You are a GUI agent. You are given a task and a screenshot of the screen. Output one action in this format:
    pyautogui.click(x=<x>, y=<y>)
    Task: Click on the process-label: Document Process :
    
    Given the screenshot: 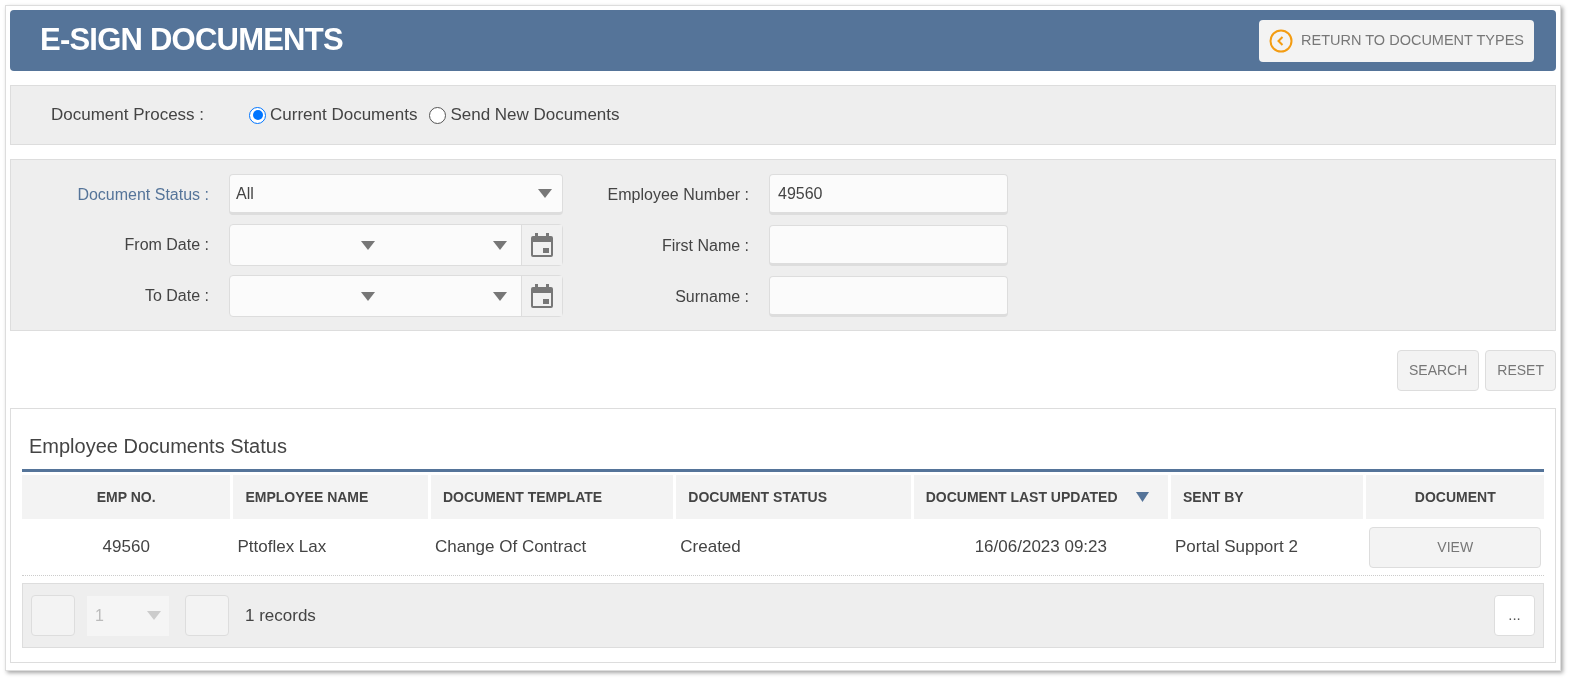 What is the action you would take?
    pyautogui.click(x=128, y=115)
    